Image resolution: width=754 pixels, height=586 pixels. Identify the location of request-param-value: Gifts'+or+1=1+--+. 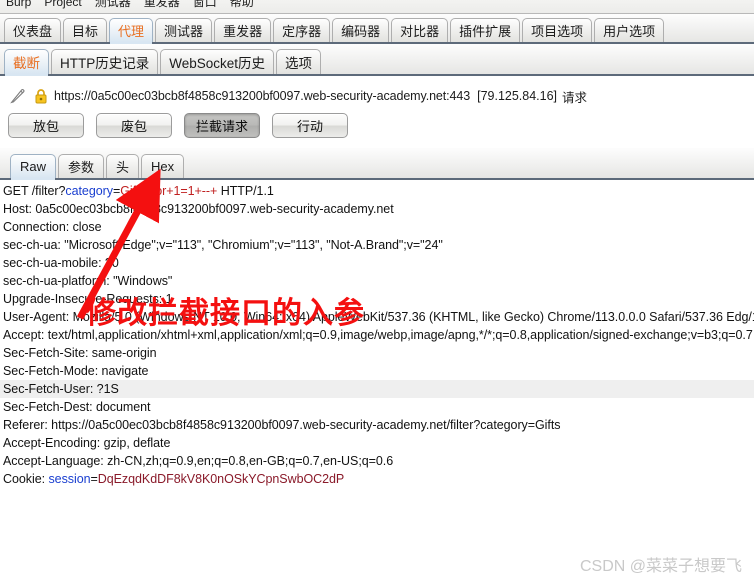
(169, 191).